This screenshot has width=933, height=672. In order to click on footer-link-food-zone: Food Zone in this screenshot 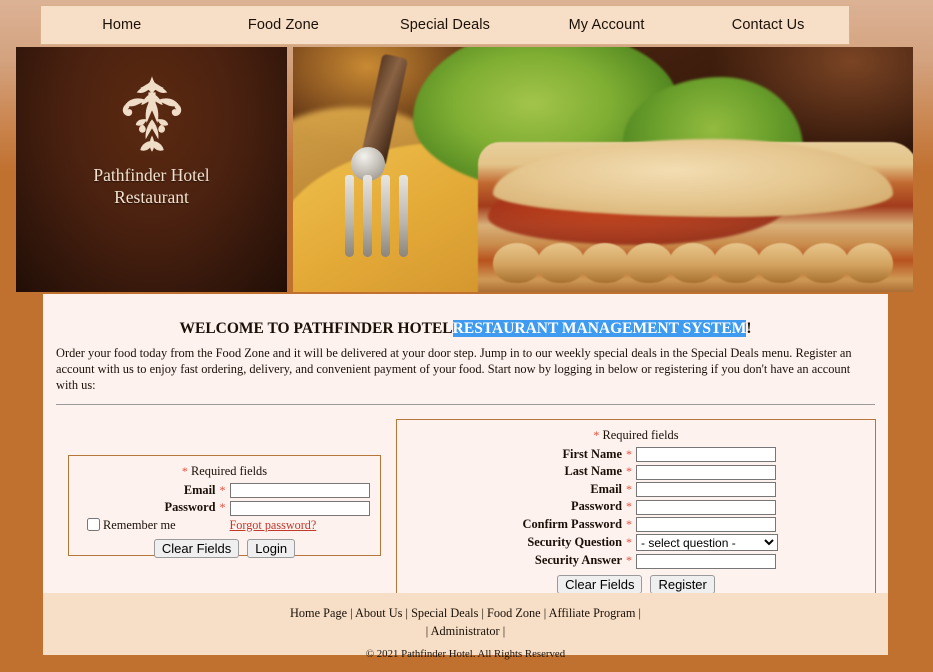, I will do `click(514, 613)`.